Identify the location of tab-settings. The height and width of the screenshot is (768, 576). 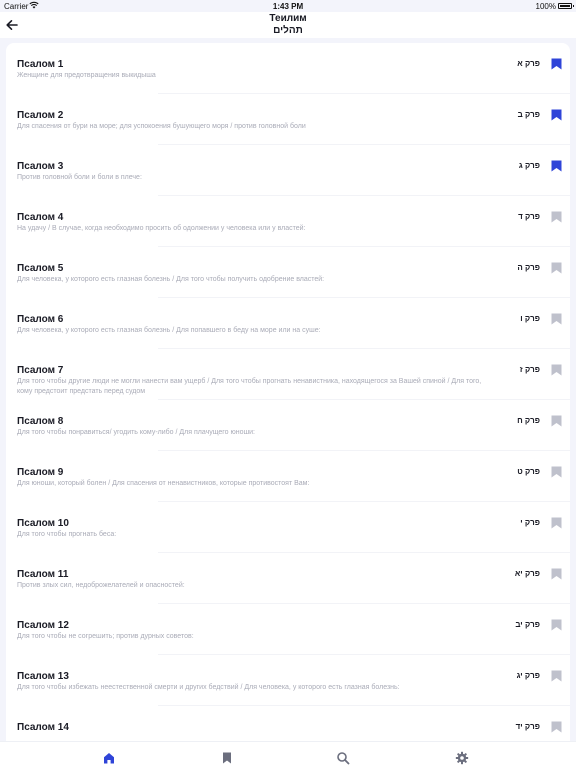
(462, 758).